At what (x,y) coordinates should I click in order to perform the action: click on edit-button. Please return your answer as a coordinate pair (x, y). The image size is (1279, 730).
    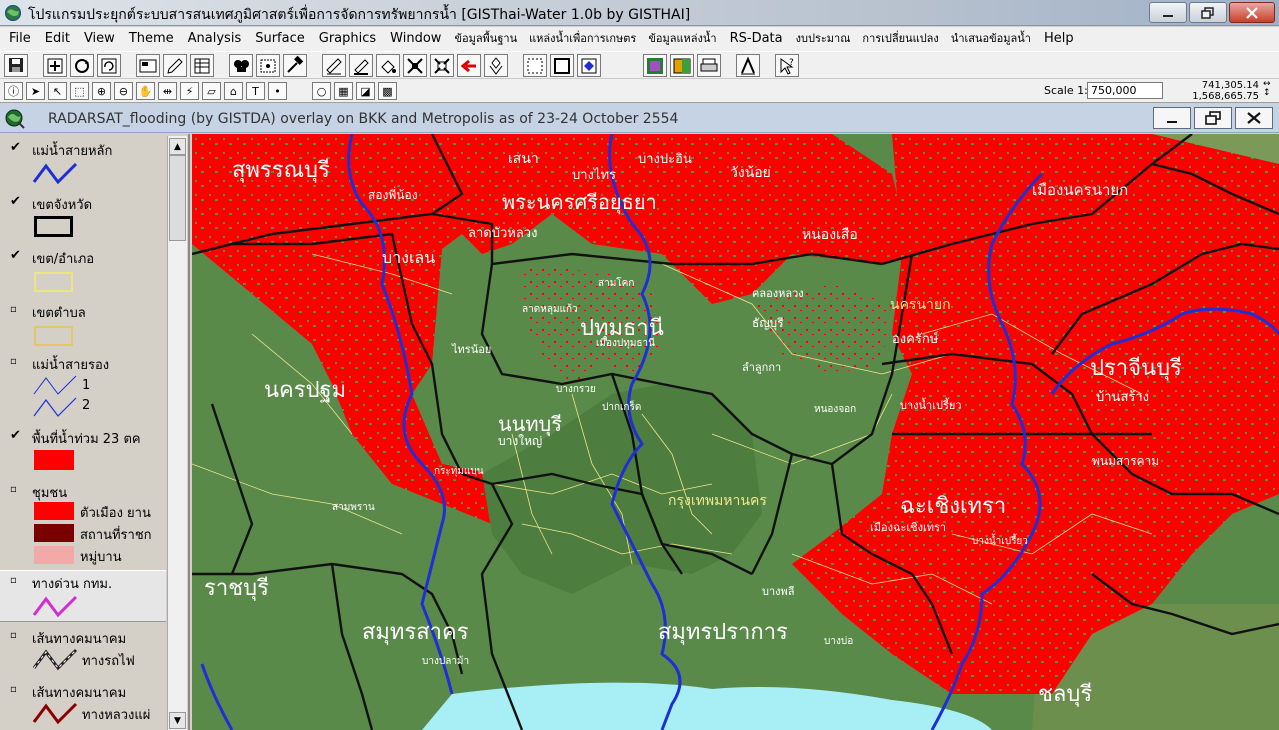
    Looking at the image, I should click on (175, 65).